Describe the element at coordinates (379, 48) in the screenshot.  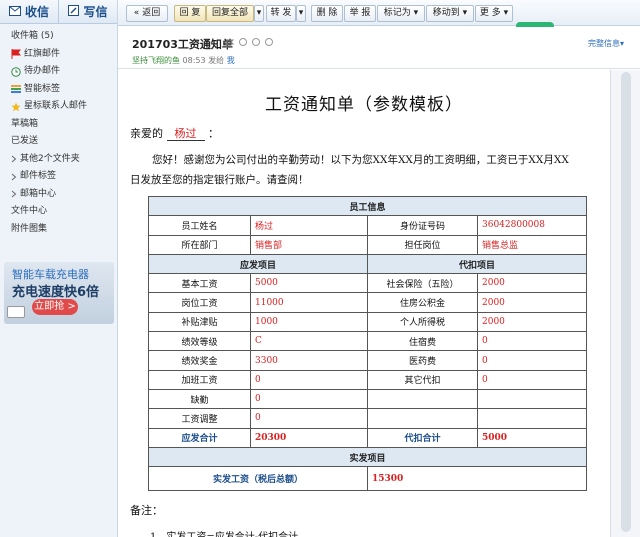
I see `mail-header: 201703工资通知单 坚持飞翔的鱼 08:53 发给 我 完整信息▾` at that location.